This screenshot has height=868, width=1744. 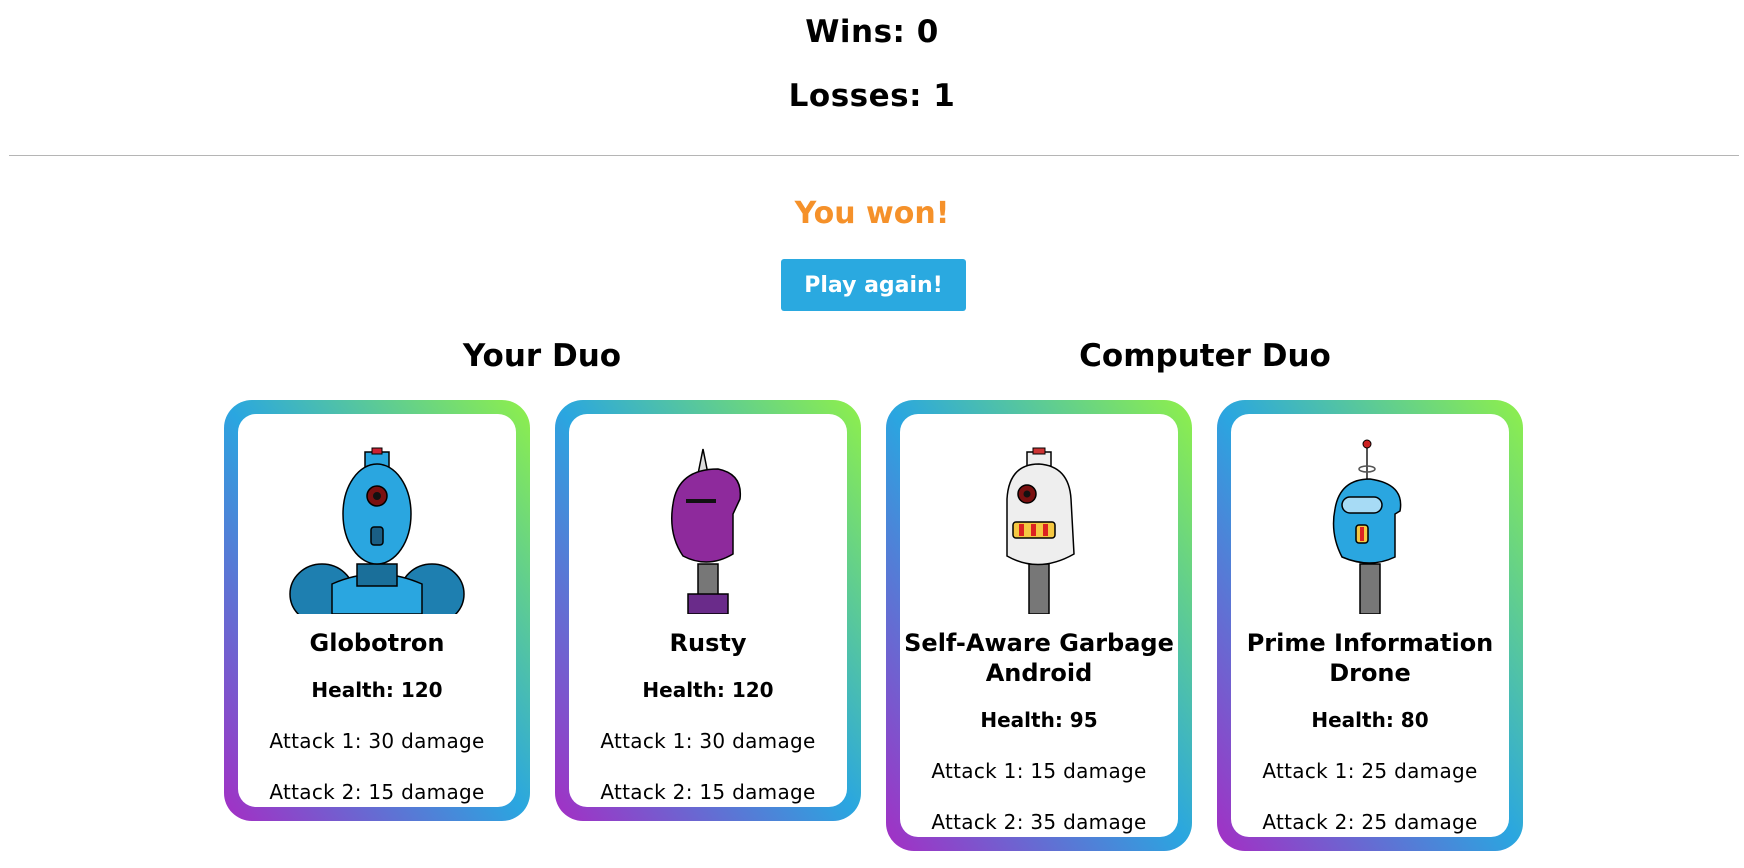 I want to click on wins-count: Wins: 0, so click(x=872, y=32).